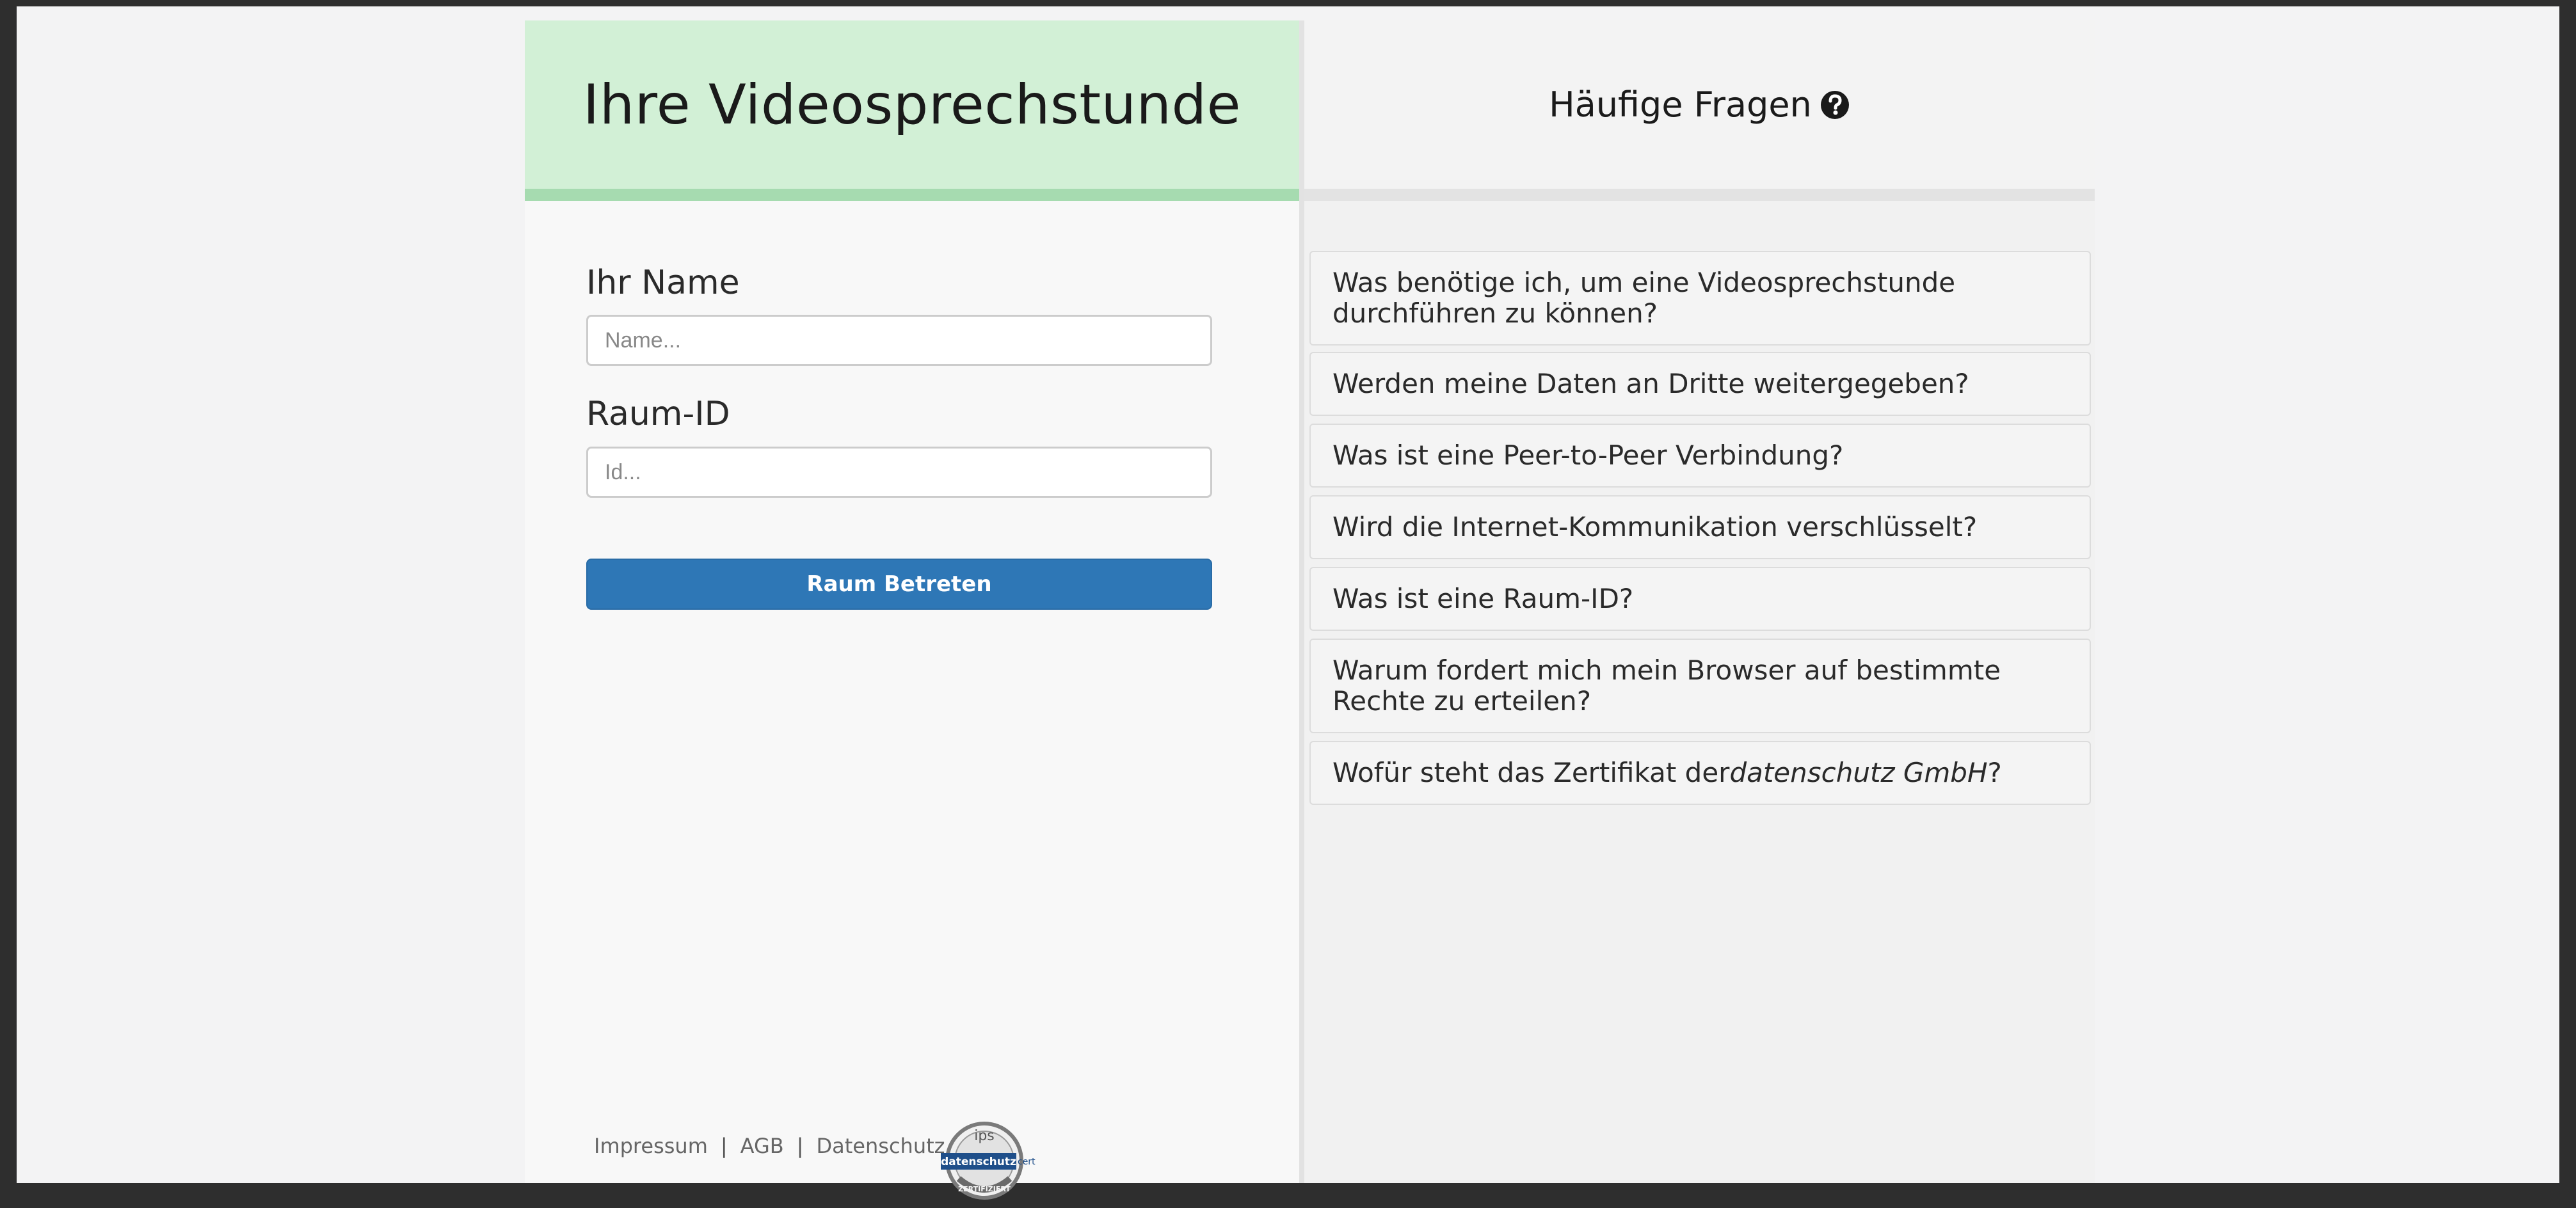  I want to click on question-circle-icon, so click(1835, 105).